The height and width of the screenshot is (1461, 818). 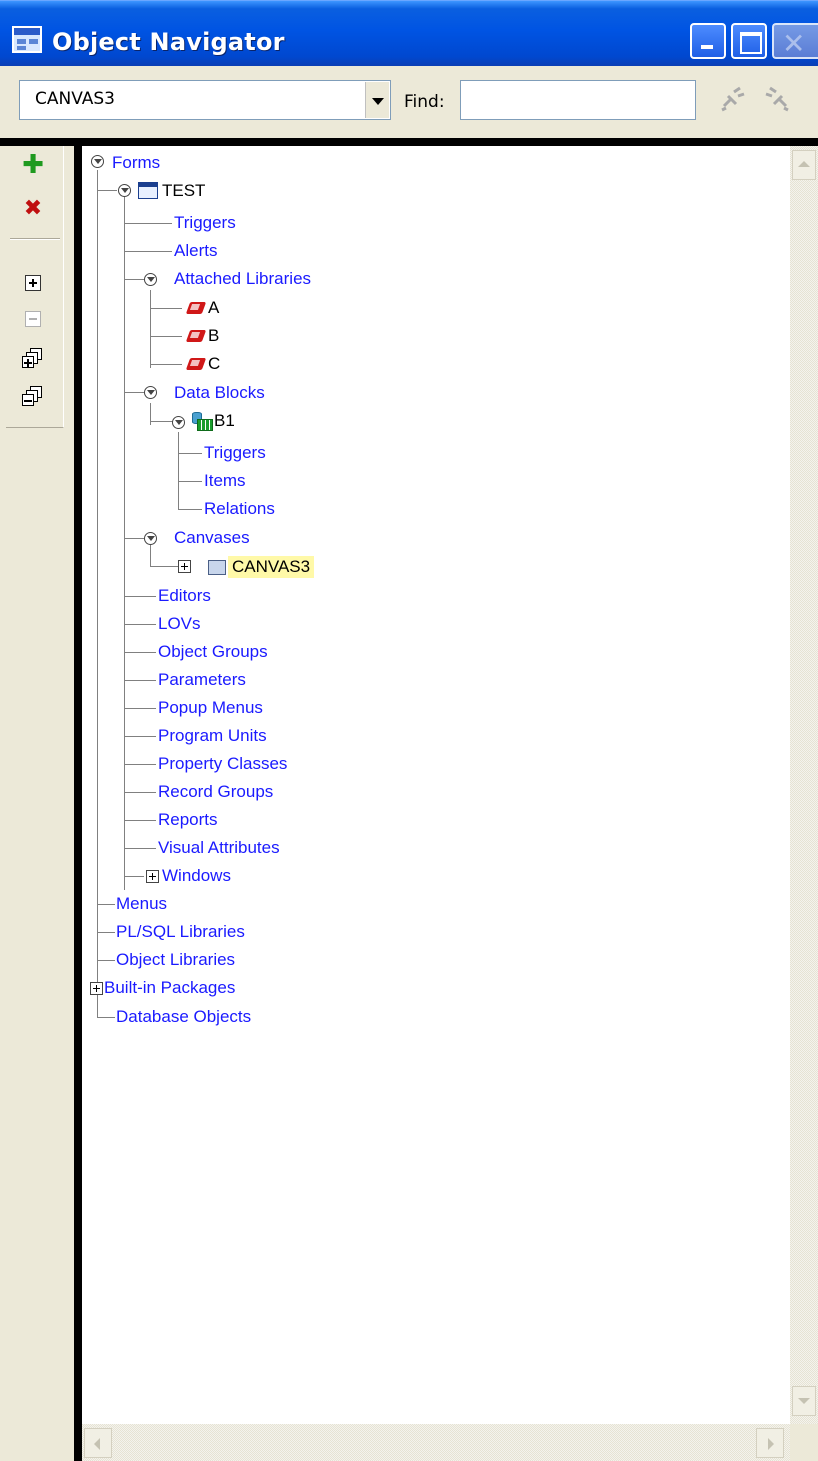 What do you see at coordinates (217, 567) in the screenshot?
I see `canvas-icon` at bounding box center [217, 567].